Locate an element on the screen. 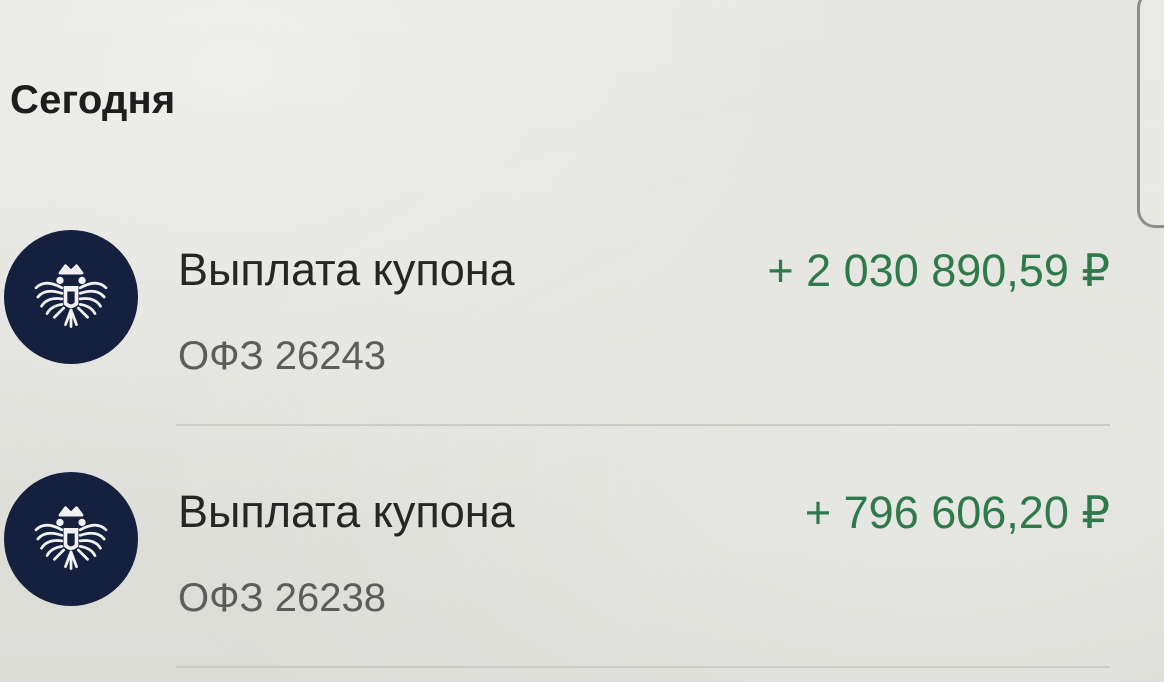  section-title-today: Сегодня is located at coordinates (93, 100).